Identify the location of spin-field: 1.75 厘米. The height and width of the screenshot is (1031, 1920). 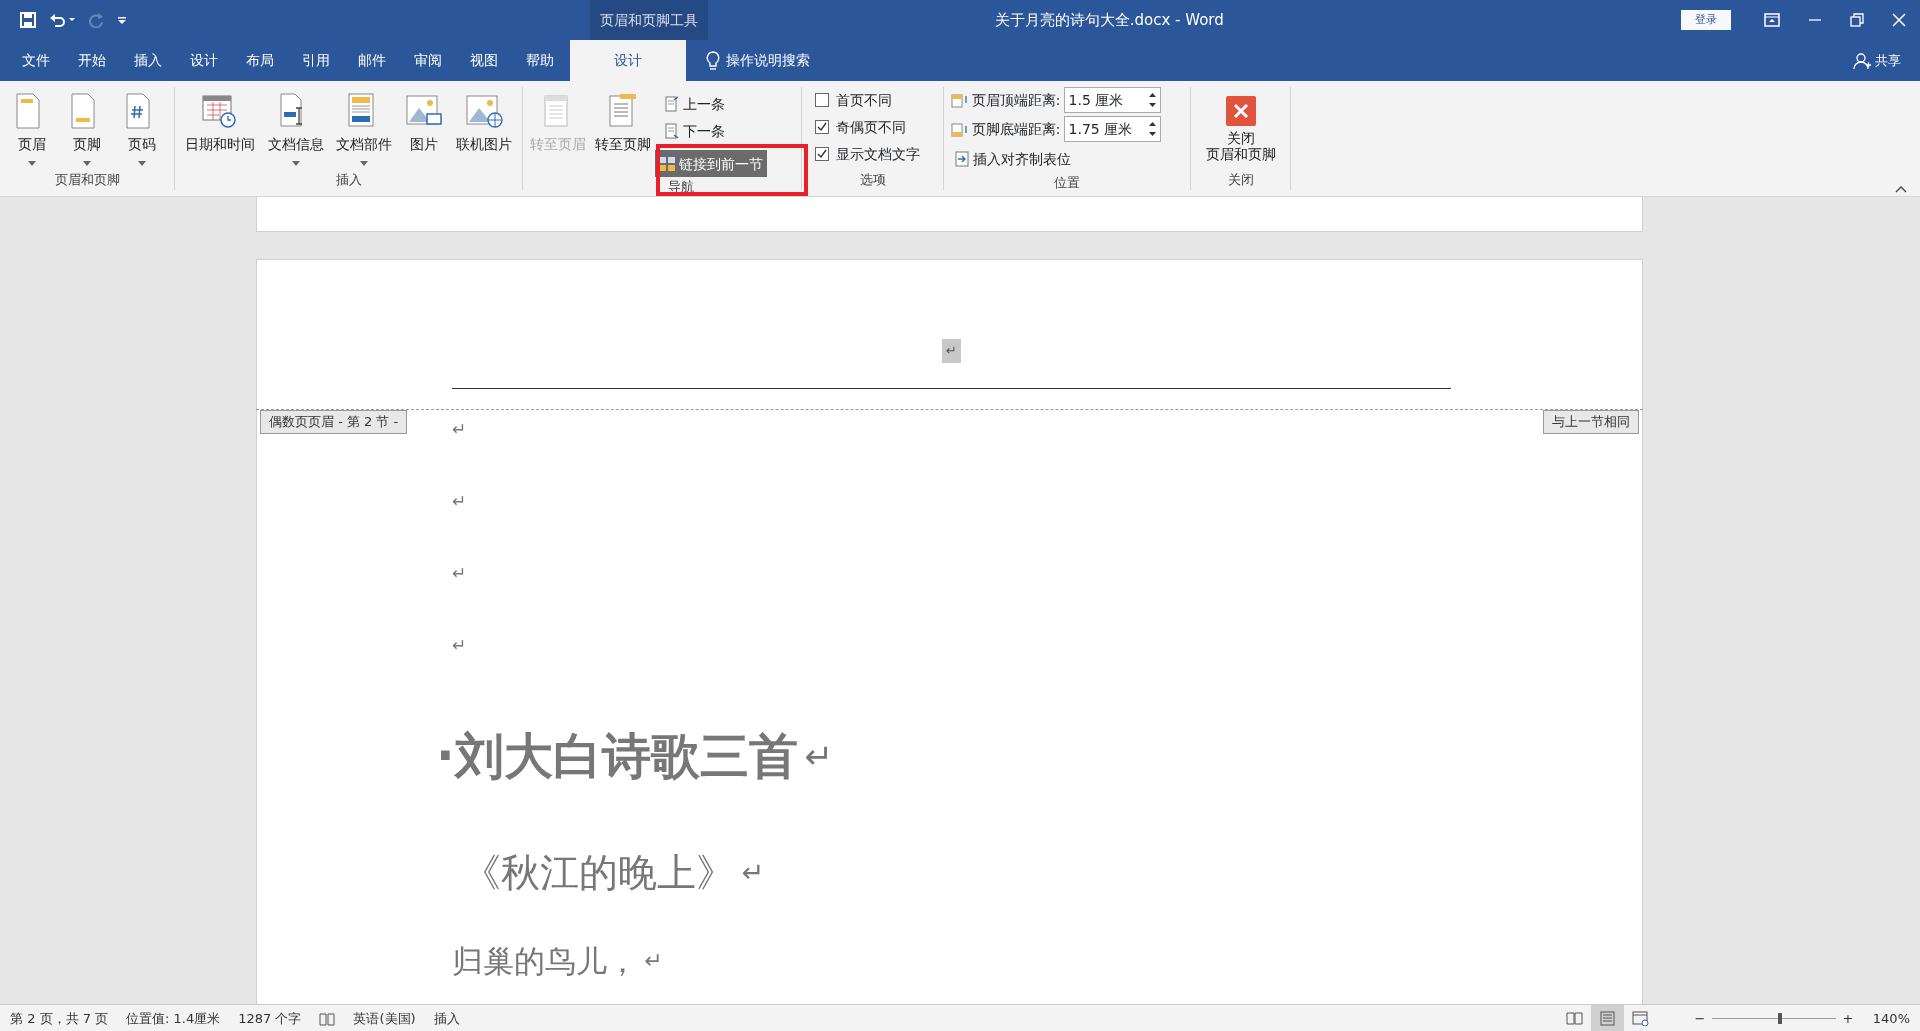
(1112, 129).